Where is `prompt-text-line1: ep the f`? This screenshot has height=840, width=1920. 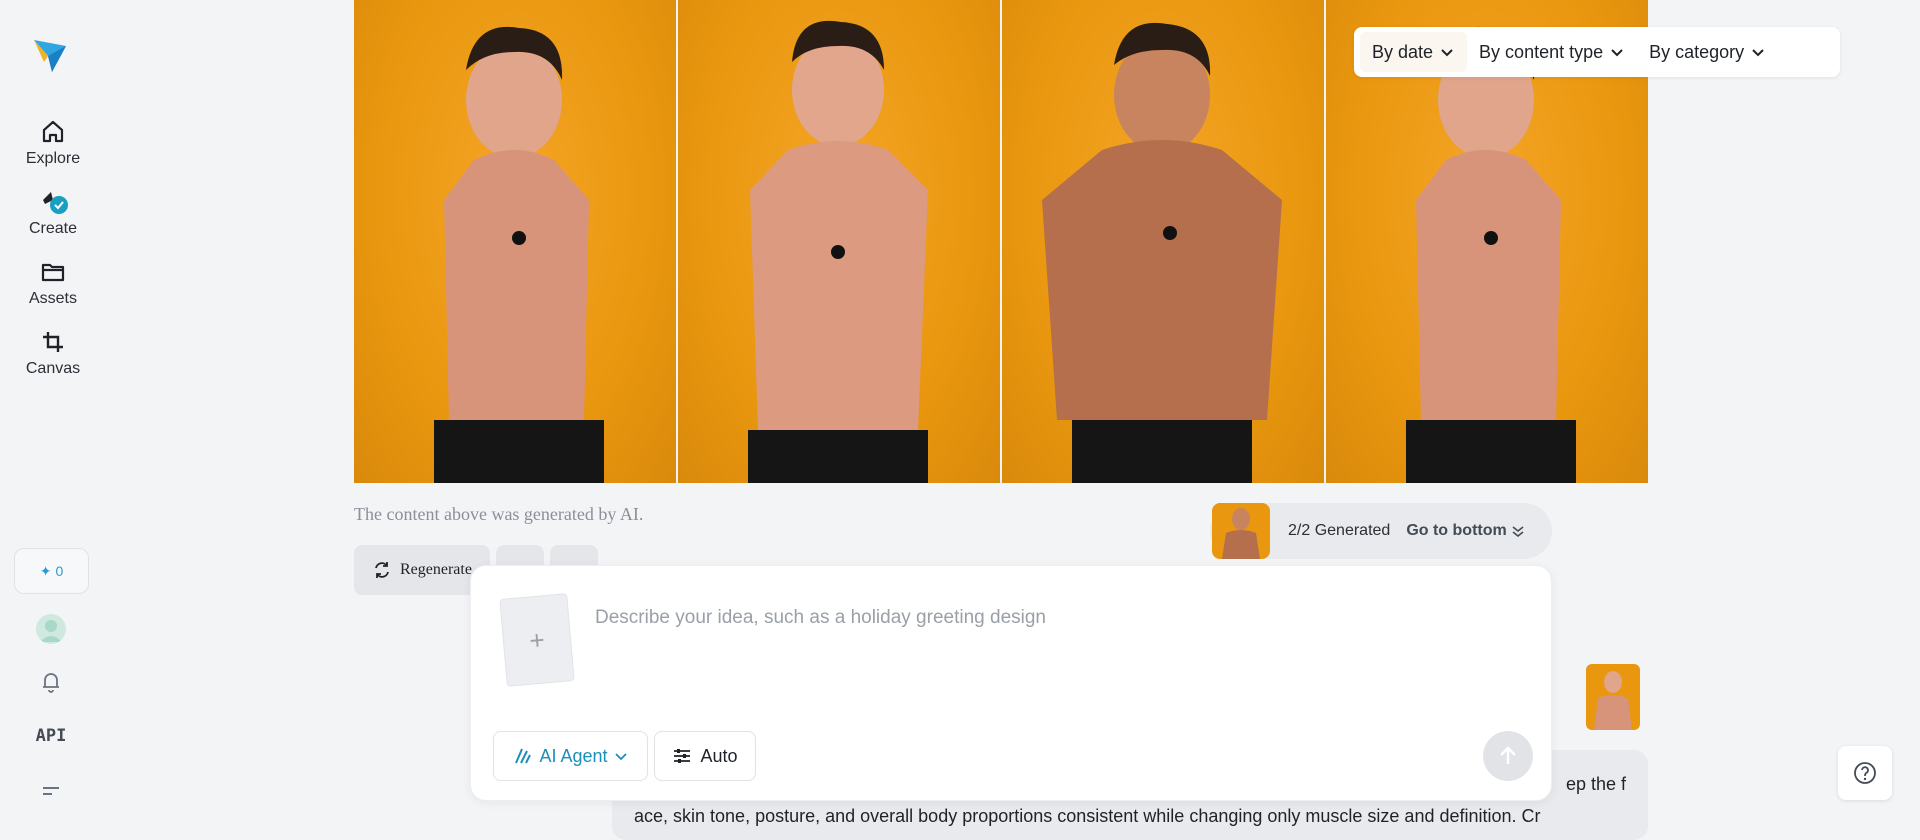
prompt-text-line1: ep the f is located at coordinates (1595, 784).